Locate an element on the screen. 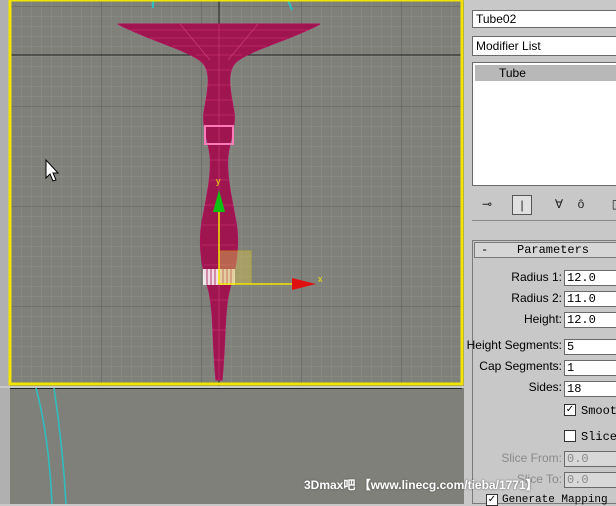 The height and width of the screenshot is (506, 616). collapse-sign: - is located at coordinates (485, 250).